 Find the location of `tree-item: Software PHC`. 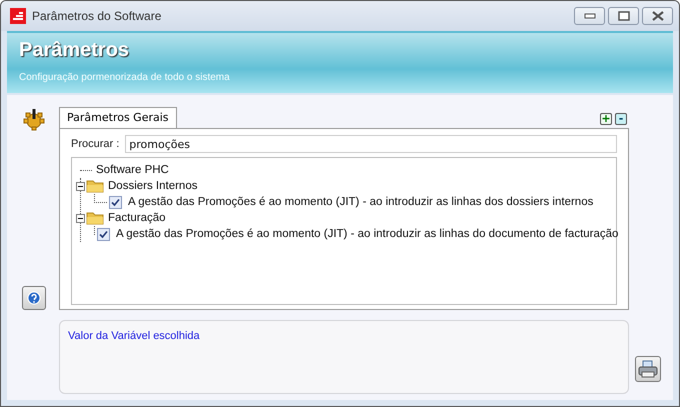

tree-item: Software PHC is located at coordinates (132, 170).